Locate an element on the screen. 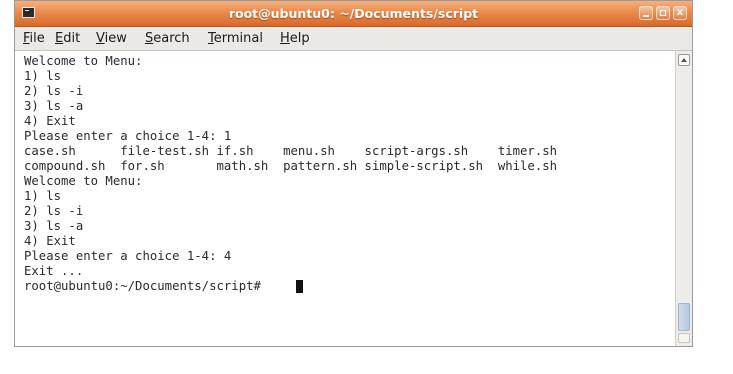  window-title: root@ubuntu0: ~/Documents/script is located at coordinates (353, 13).